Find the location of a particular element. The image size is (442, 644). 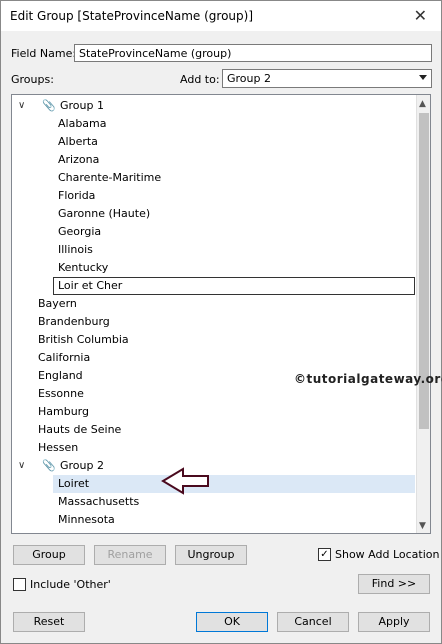

chevron-down-icon is located at coordinates (423, 77).